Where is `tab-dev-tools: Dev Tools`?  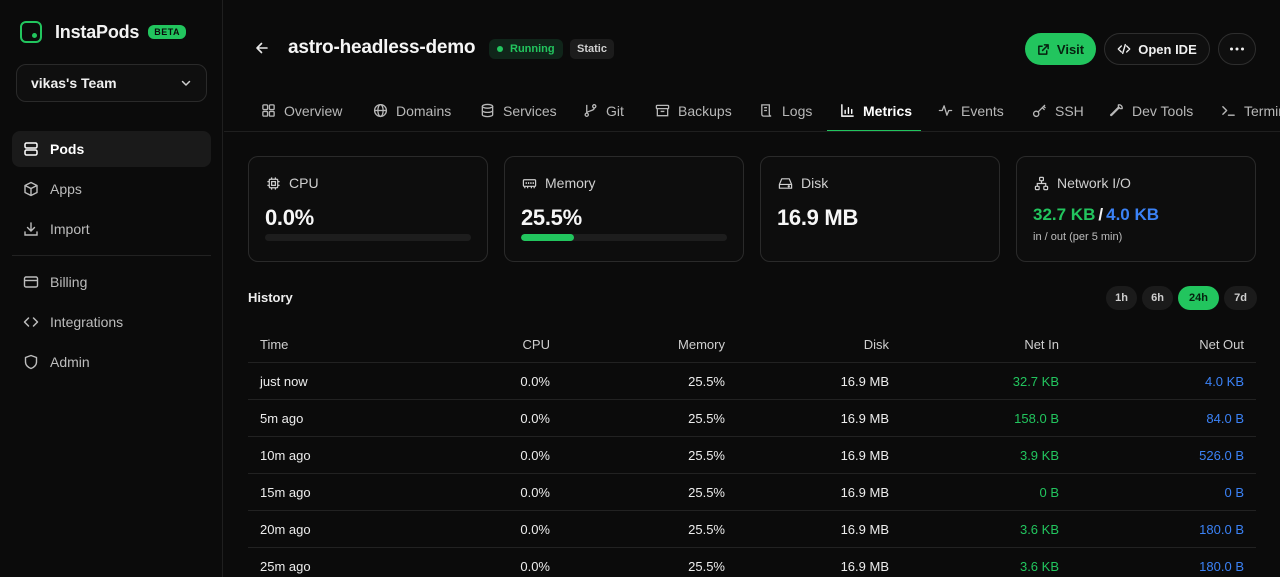 tab-dev-tools: Dev Tools is located at coordinates (1150, 110).